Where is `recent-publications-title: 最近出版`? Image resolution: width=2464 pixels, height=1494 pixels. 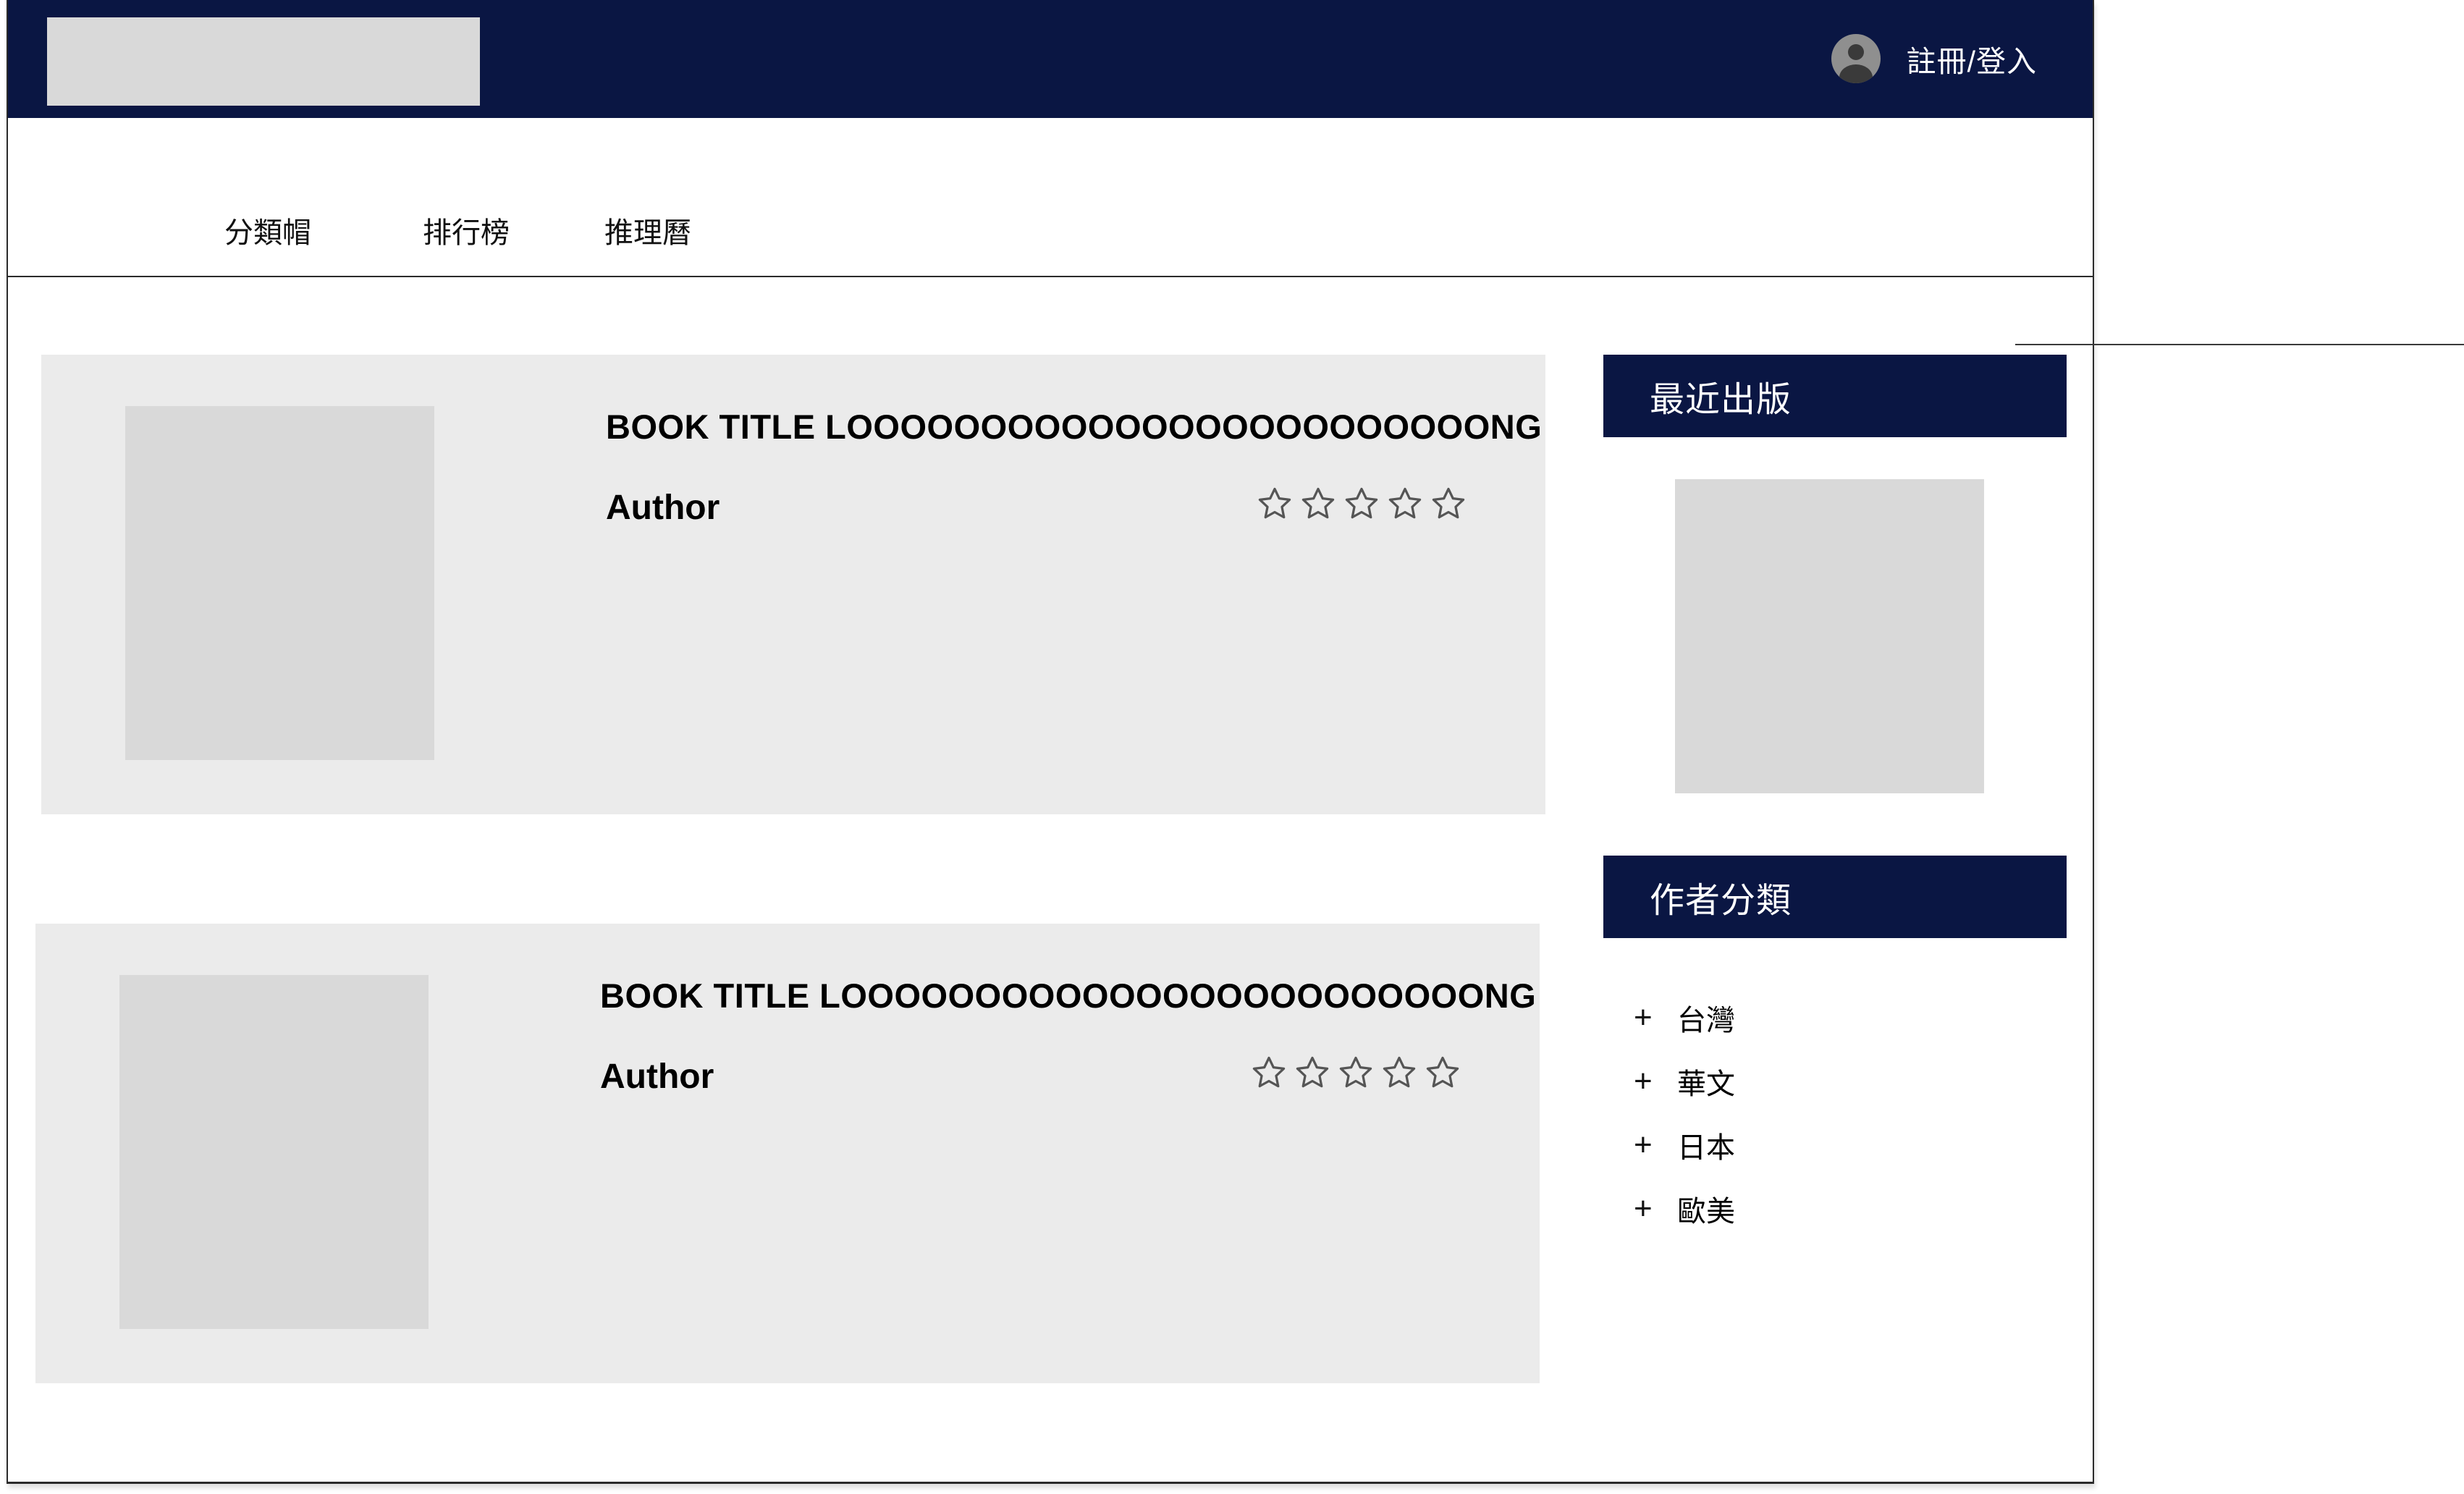 recent-publications-title: 最近出版 is located at coordinates (1721, 400).